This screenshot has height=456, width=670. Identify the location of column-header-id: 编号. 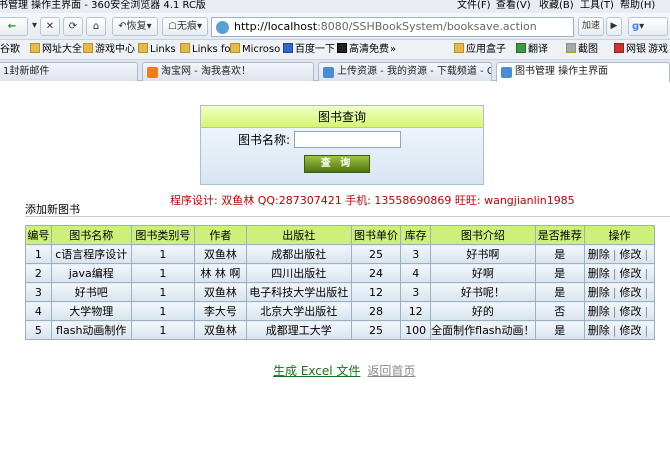
(38, 235).